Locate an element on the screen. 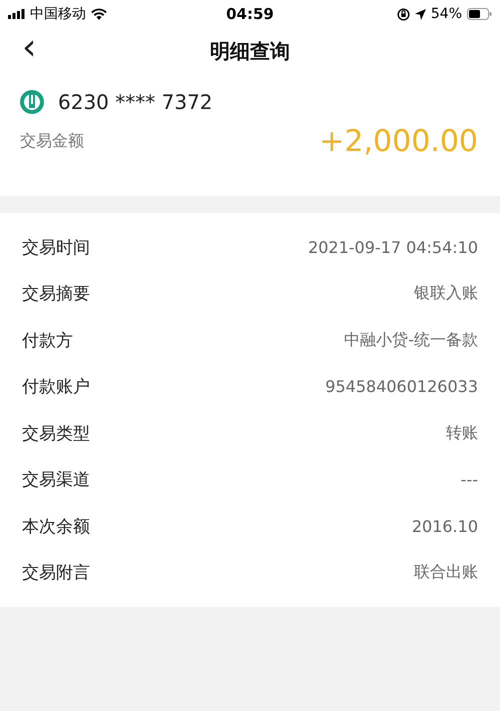 The image size is (500, 711). detail-label: 交易时间 is located at coordinates (56, 247).